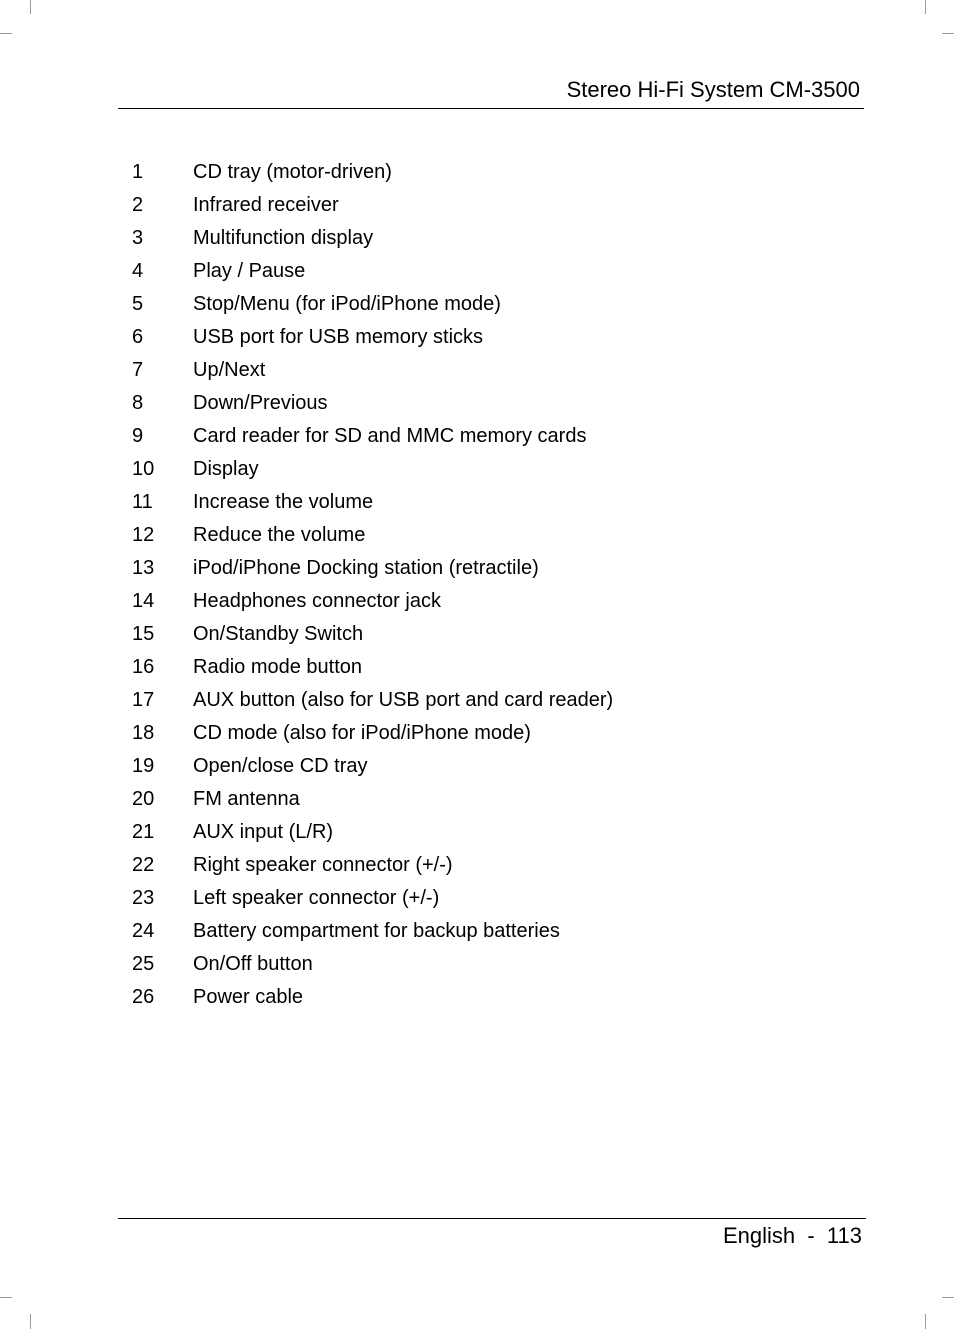 Image resolution: width=954 pixels, height=1329 pixels. Describe the element at coordinates (143, 700) in the screenshot. I see `item-number: 17` at that location.